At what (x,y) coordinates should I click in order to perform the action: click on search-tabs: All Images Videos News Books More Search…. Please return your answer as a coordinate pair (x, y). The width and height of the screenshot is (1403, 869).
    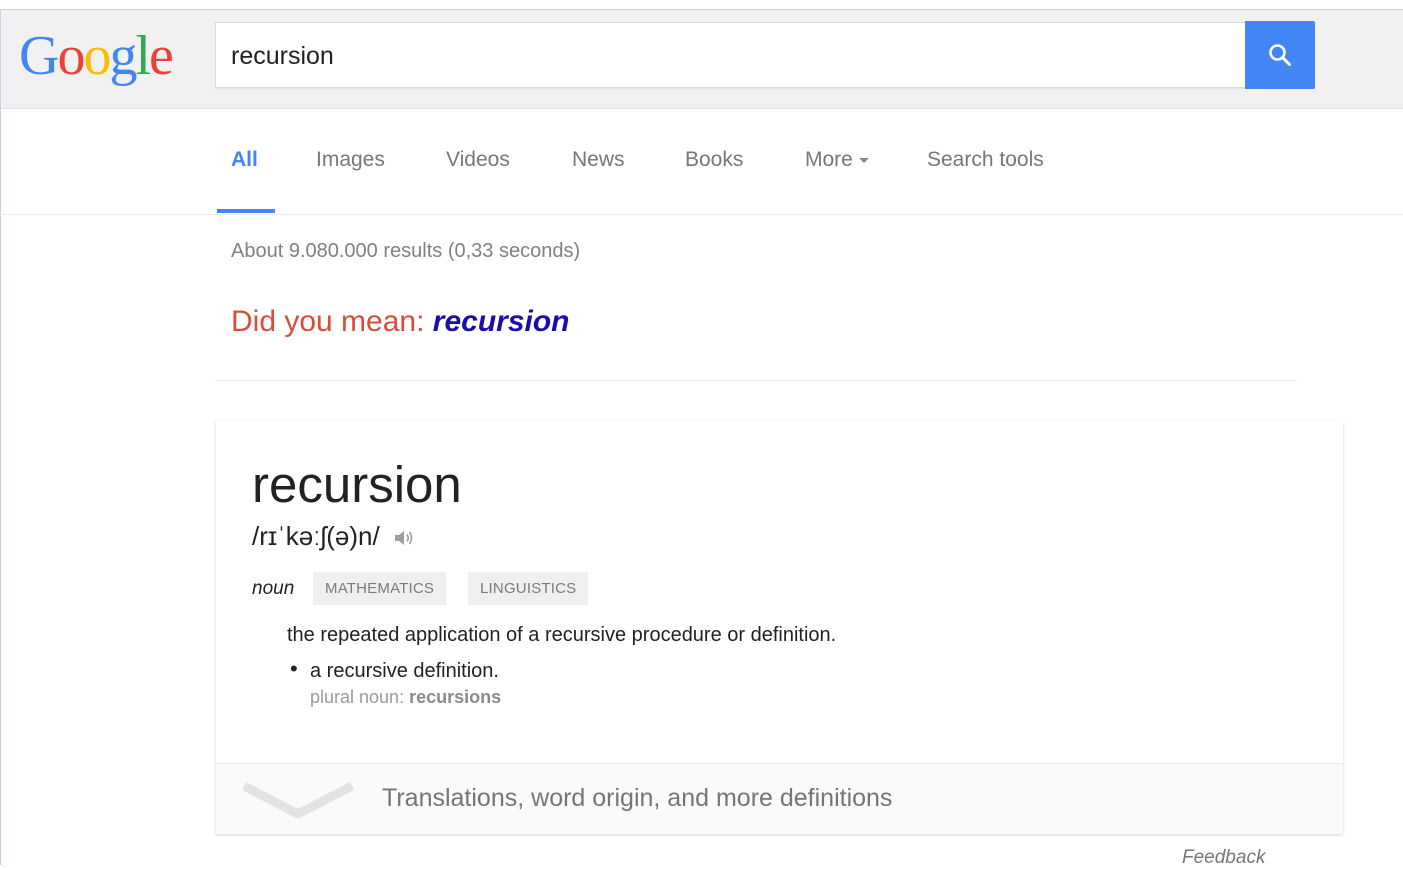
    Looking at the image, I should click on (701, 161).